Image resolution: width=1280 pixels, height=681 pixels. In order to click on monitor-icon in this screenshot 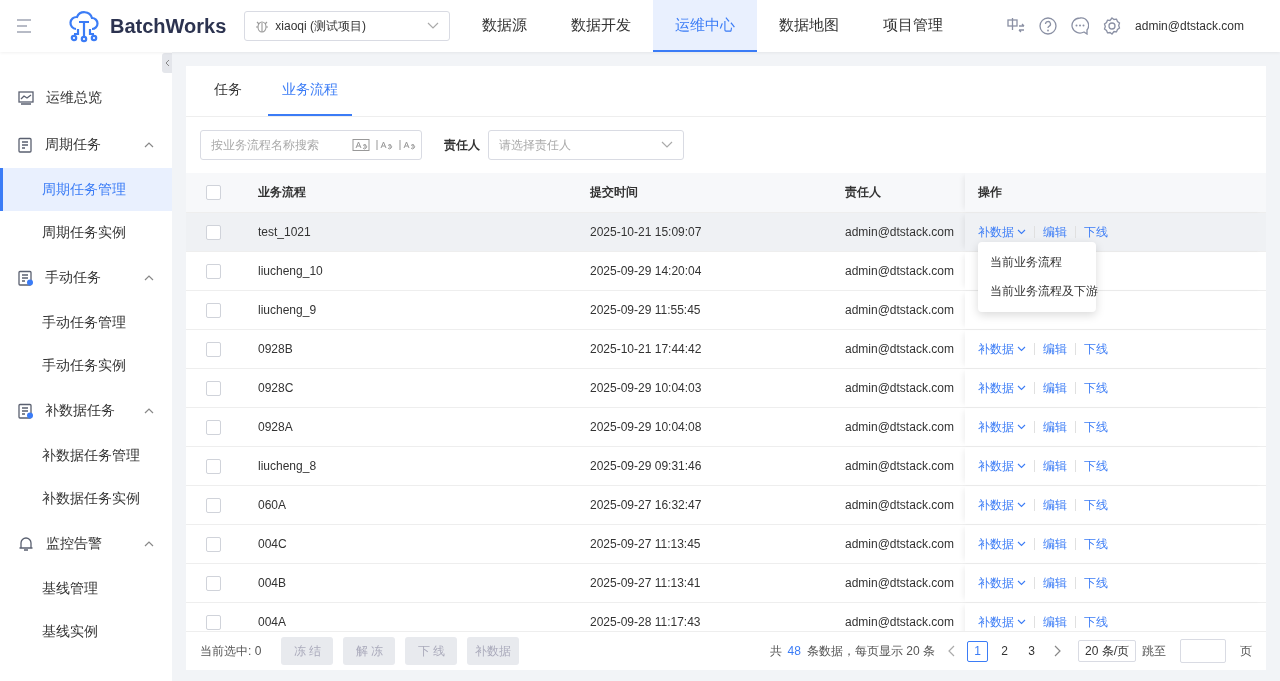, I will do `click(26, 97)`.